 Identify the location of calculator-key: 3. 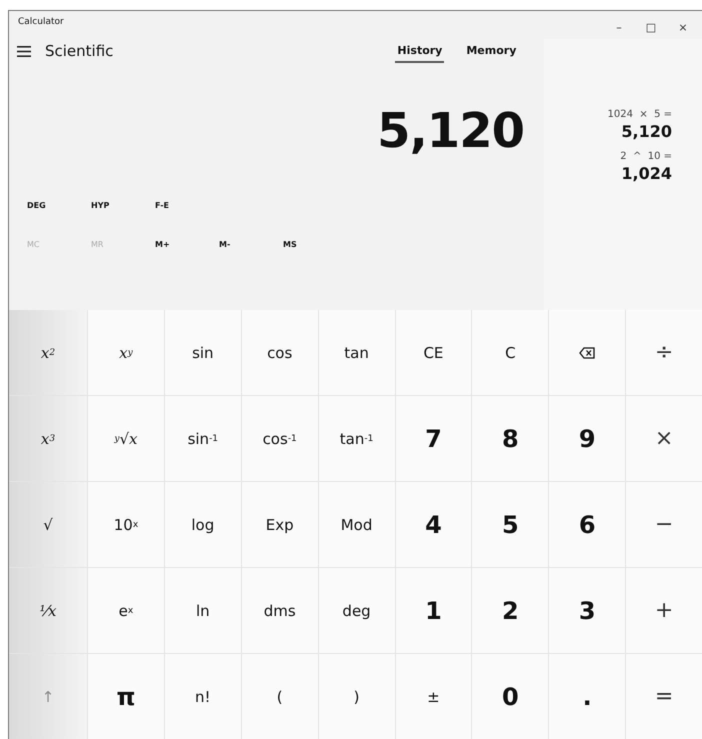
(587, 610).